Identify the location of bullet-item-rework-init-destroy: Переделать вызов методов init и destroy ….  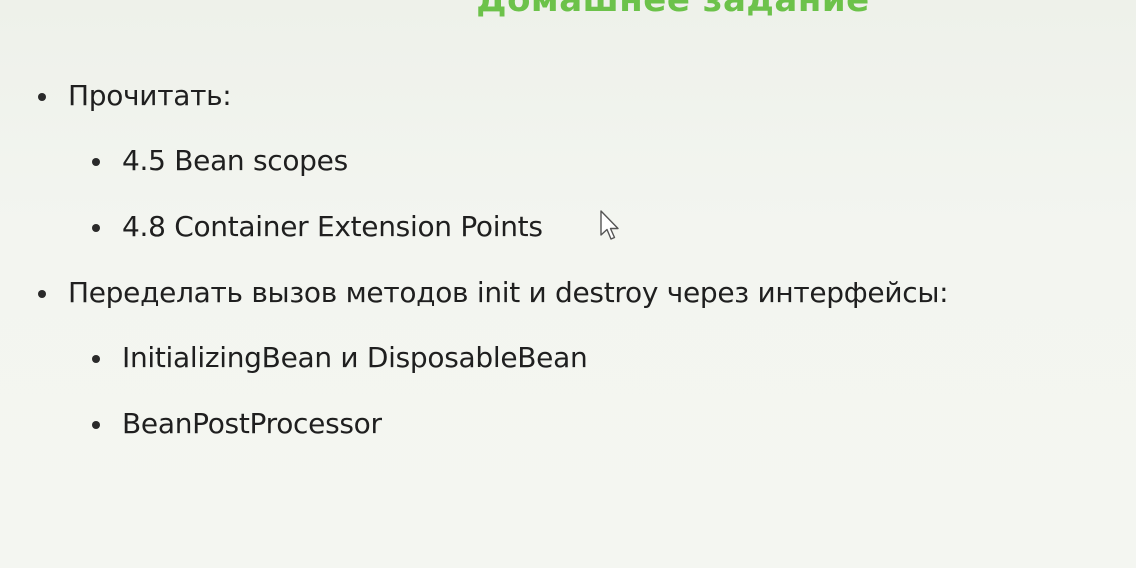
(493, 293).